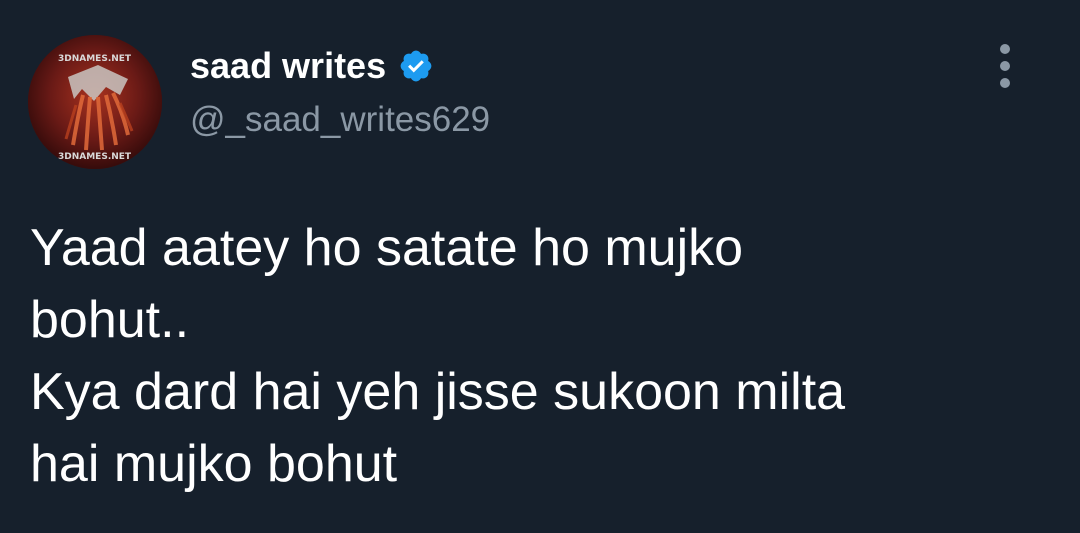 The height and width of the screenshot is (533, 1080). I want to click on verified-badge-icon, so click(416, 66).